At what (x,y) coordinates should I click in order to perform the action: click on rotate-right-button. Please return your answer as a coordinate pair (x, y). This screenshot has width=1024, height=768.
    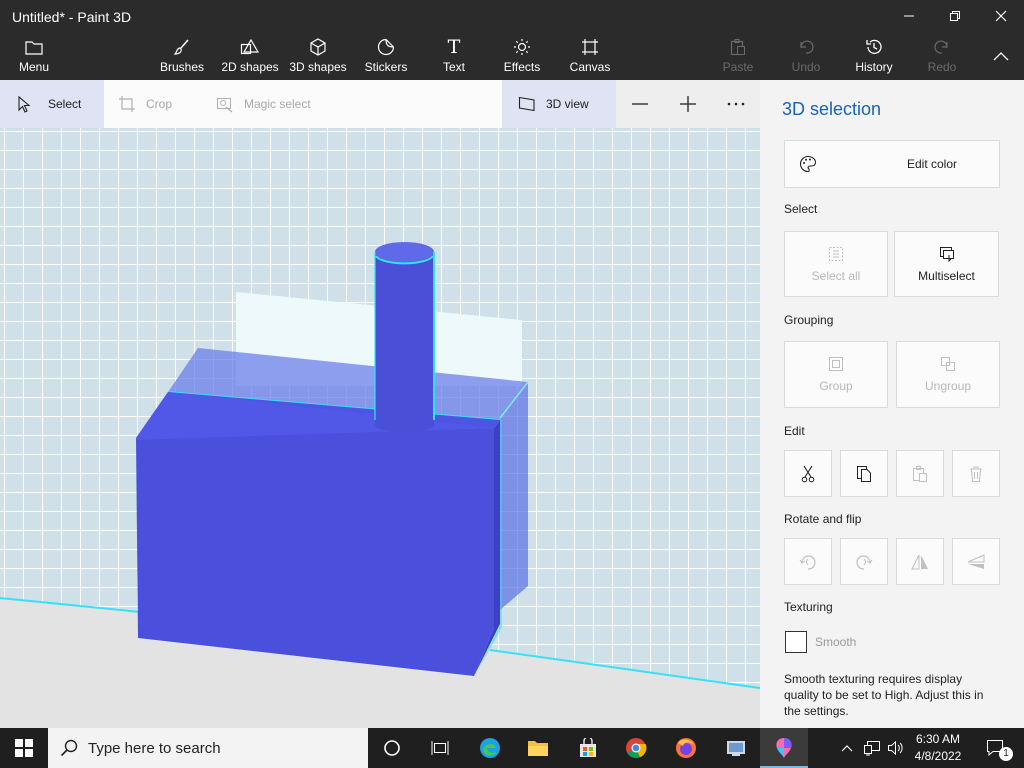
    Looking at the image, I should click on (864, 561).